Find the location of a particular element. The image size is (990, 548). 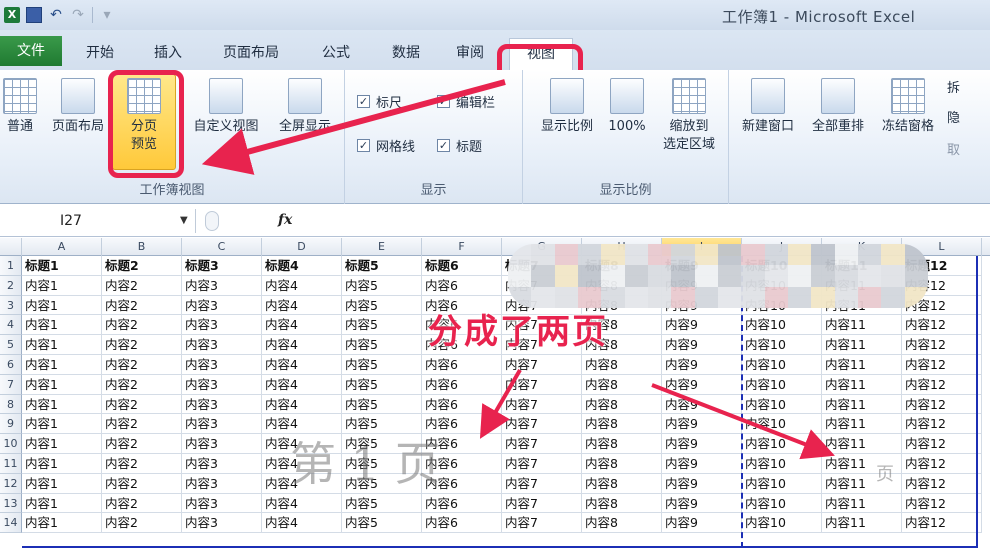

page-layout-view-button: 页面布局 is located at coordinates (78, 107).